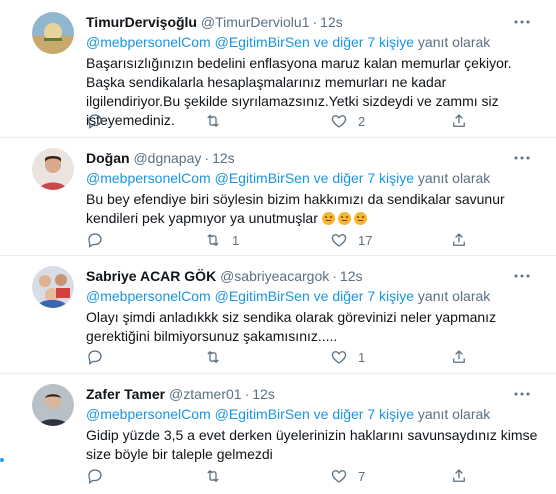 This screenshot has width=556, height=494. I want to click on like-count: 17, so click(365, 240).